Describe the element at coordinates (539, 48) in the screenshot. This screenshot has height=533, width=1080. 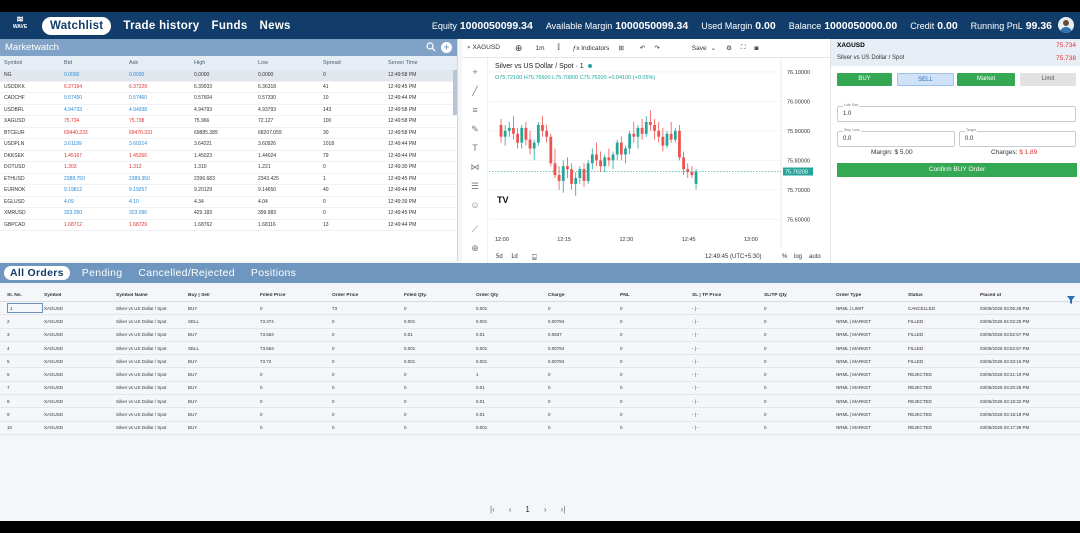
I see `interval-button: 1m` at that location.